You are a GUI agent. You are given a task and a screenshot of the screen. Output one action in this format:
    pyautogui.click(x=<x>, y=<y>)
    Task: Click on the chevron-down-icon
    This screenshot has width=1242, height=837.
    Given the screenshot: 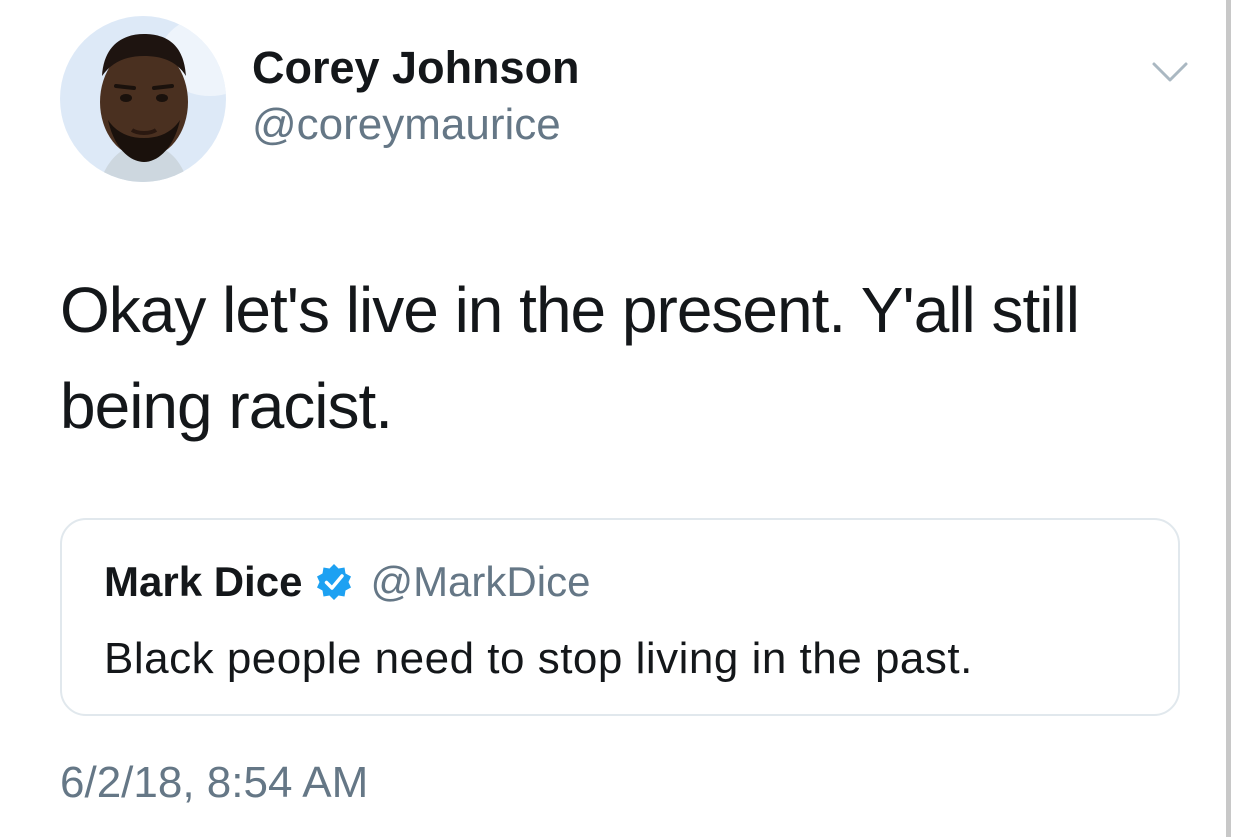 What is the action you would take?
    pyautogui.click(x=1170, y=72)
    